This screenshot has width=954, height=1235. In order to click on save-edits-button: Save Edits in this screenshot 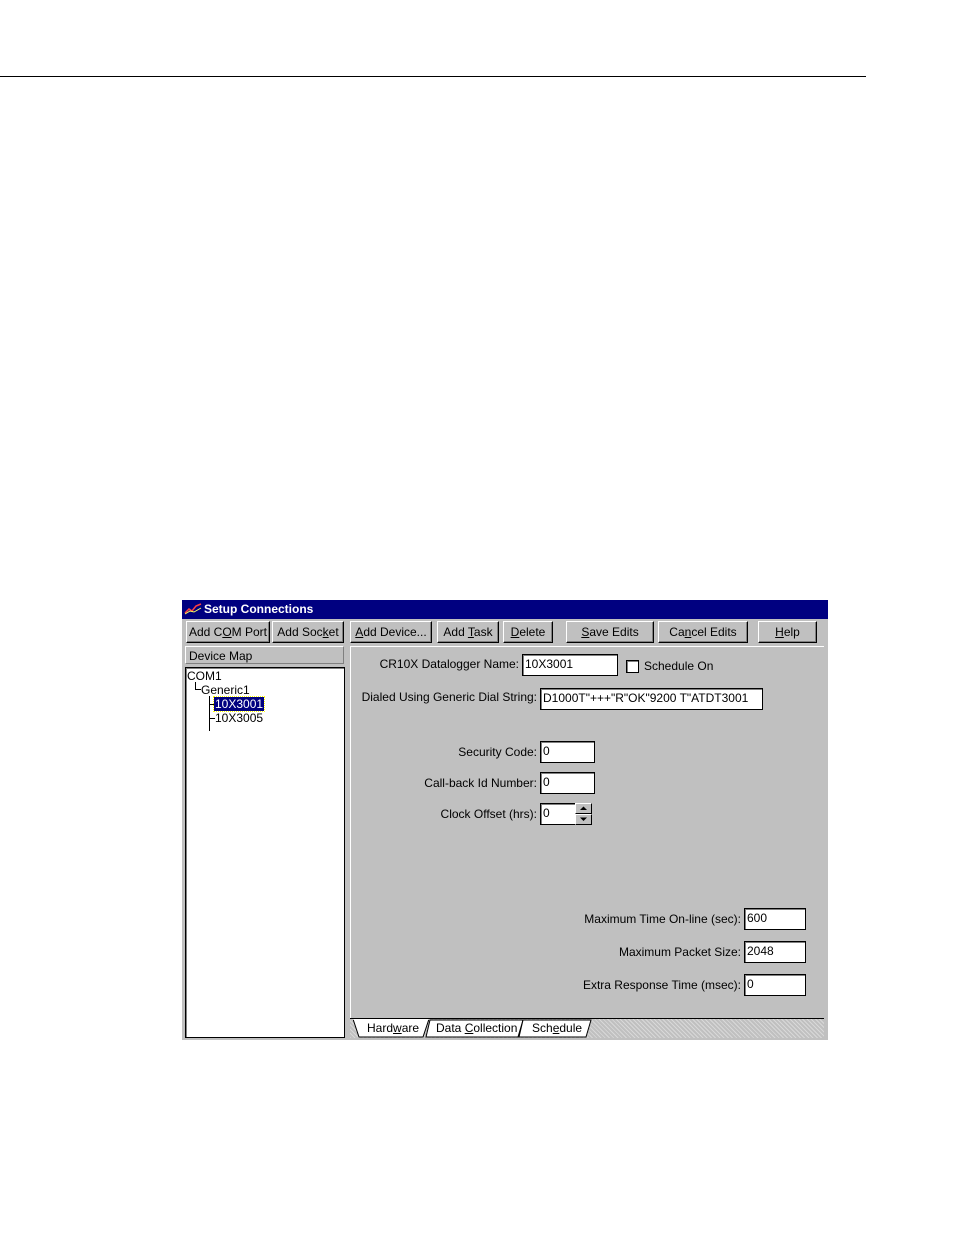, I will do `click(610, 632)`.